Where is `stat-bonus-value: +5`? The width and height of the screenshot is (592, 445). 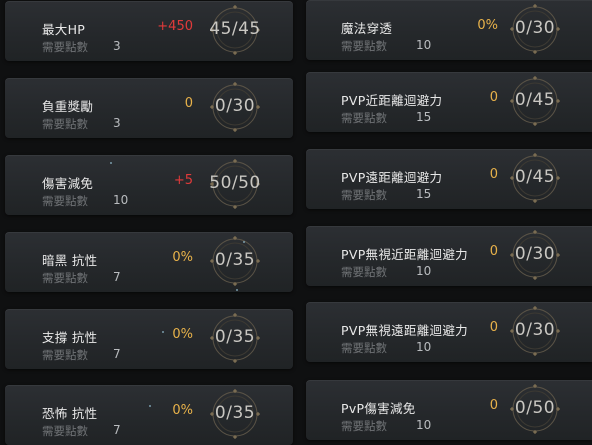 stat-bonus-value: +5 is located at coordinates (183, 180).